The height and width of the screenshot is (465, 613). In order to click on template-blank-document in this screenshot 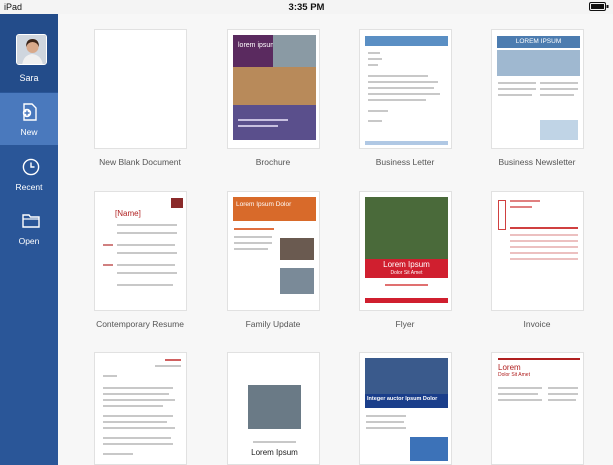, I will do `click(140, 89)`.